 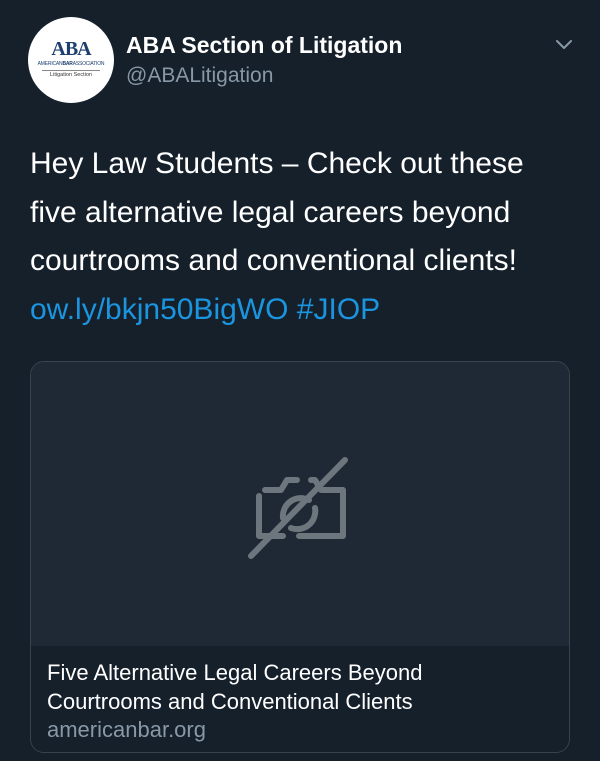 I want to click on hashtag-link: #JIOP, so click(x=338, y=309).